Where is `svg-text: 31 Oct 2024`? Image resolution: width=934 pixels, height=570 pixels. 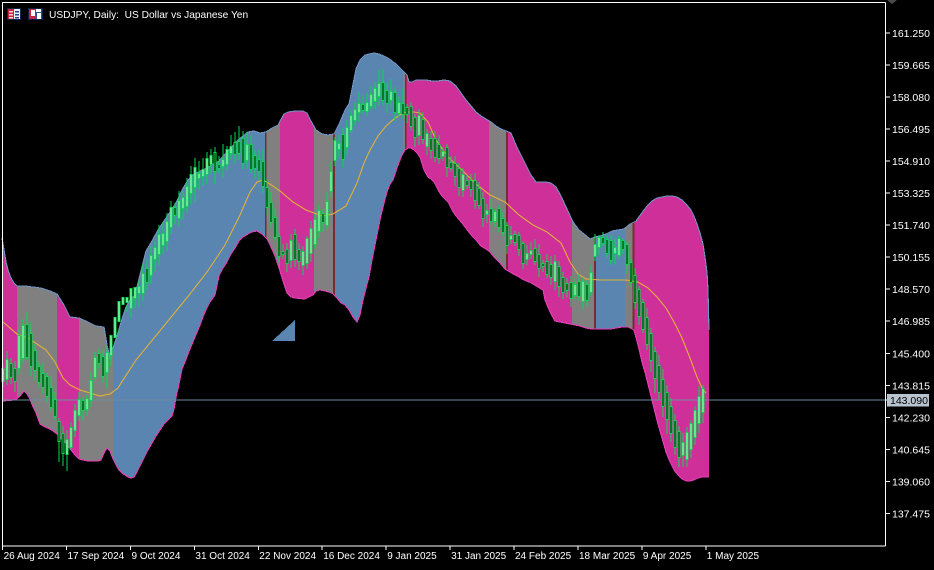 svg-text: 31 Oct 2024 is located at coordinates (222, 556).